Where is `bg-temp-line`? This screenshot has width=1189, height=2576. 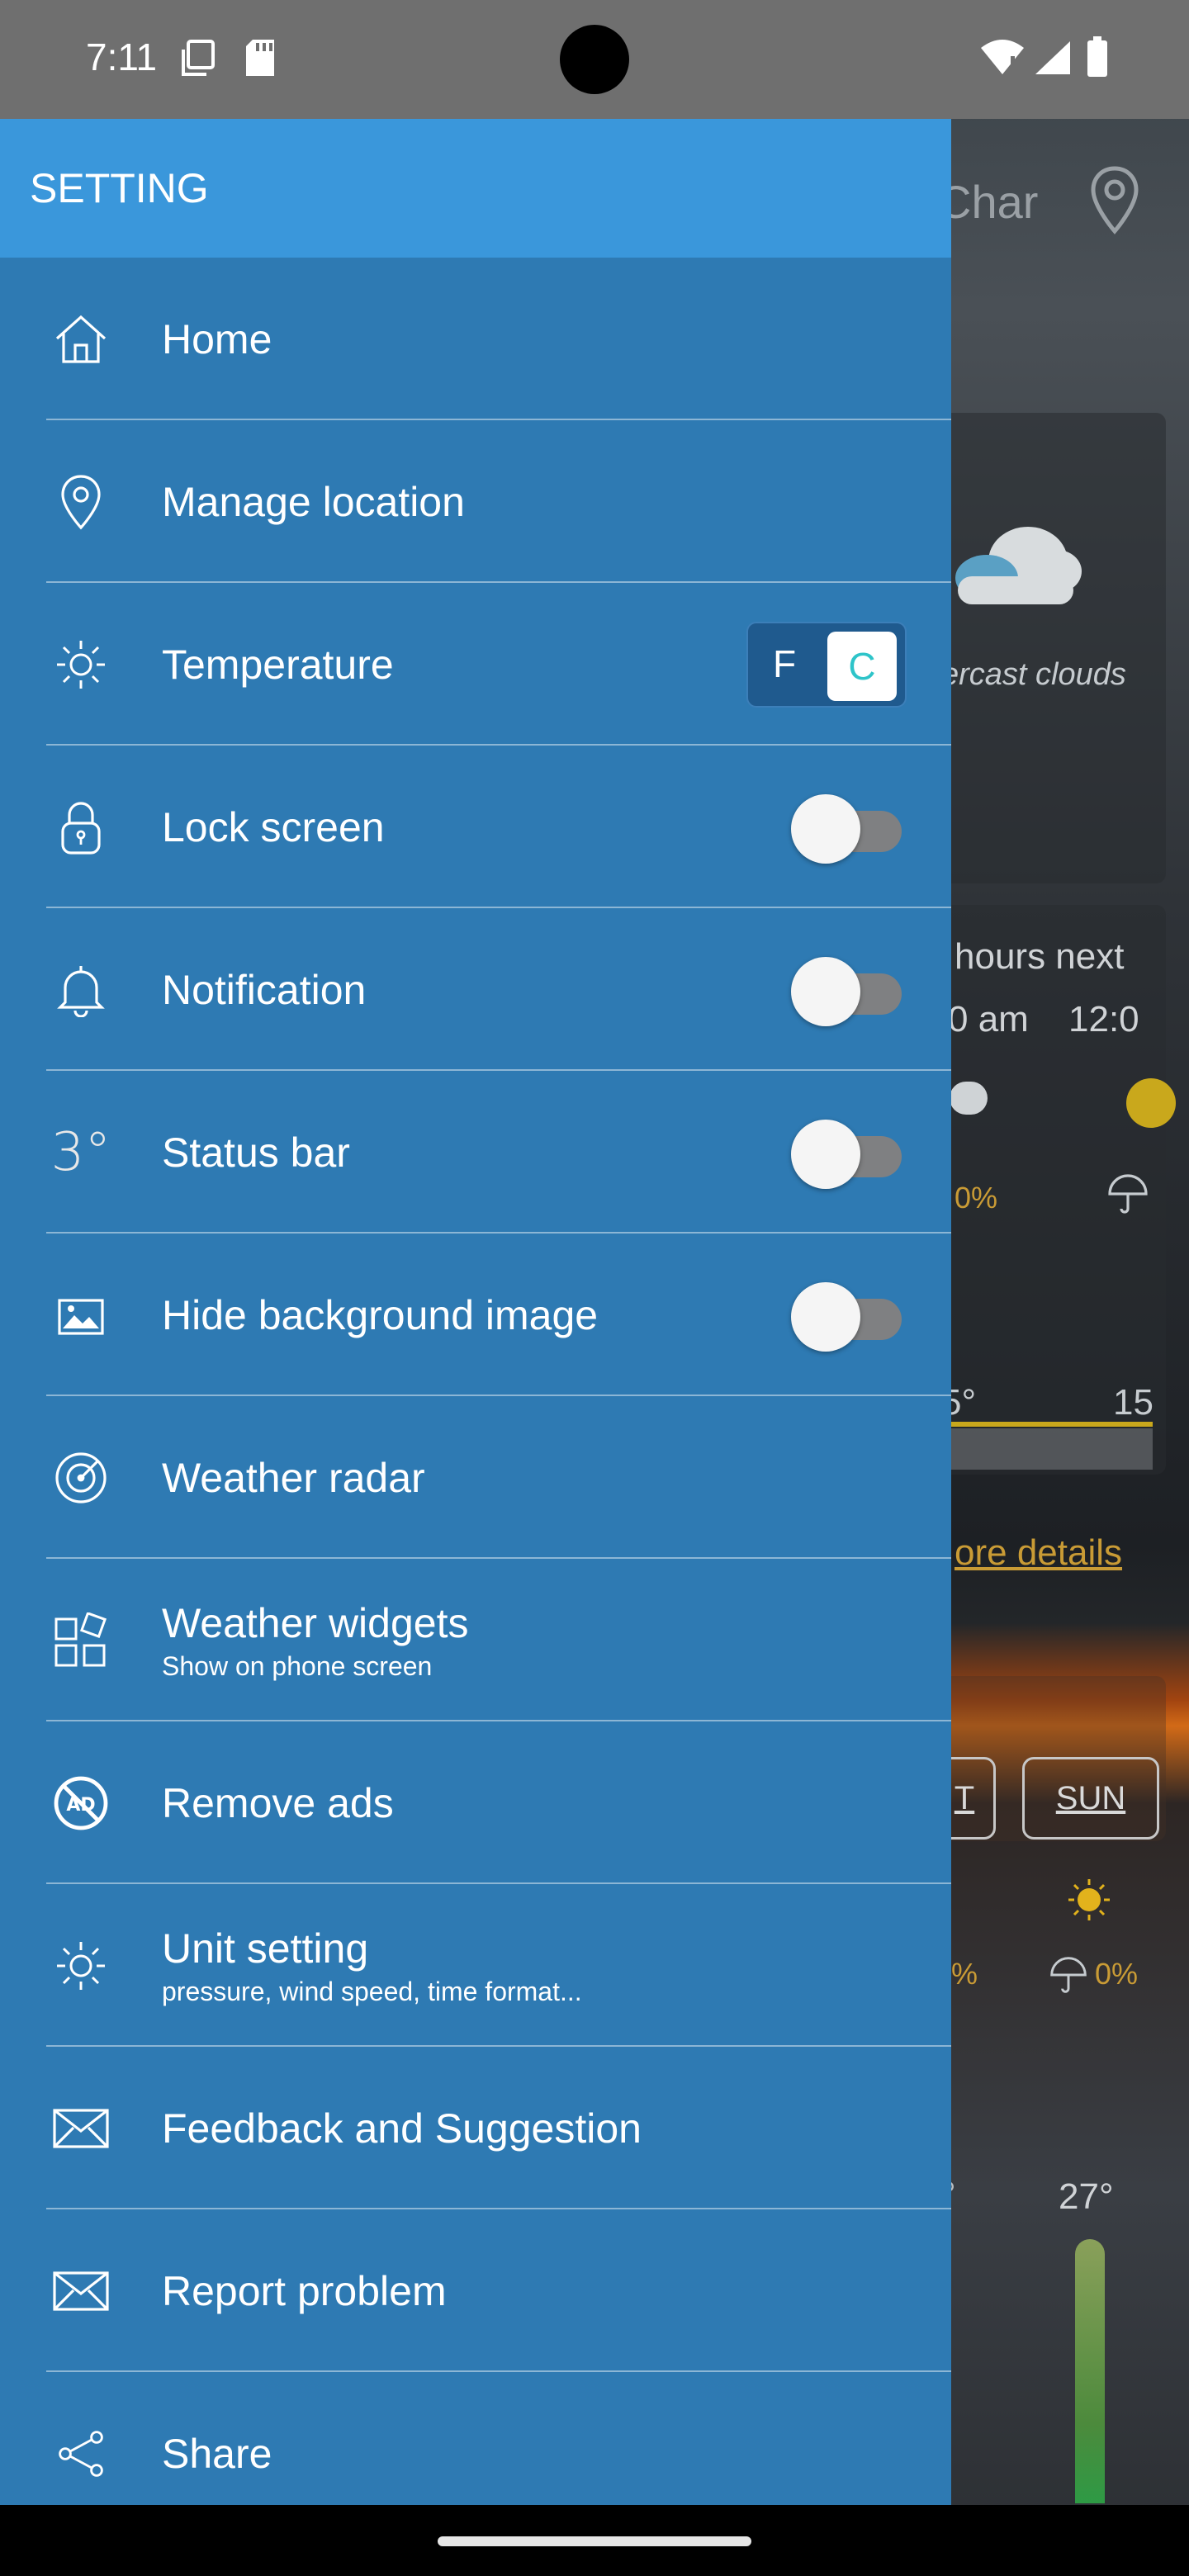 bg-temp-line is located at coordinates (1047, 1424).